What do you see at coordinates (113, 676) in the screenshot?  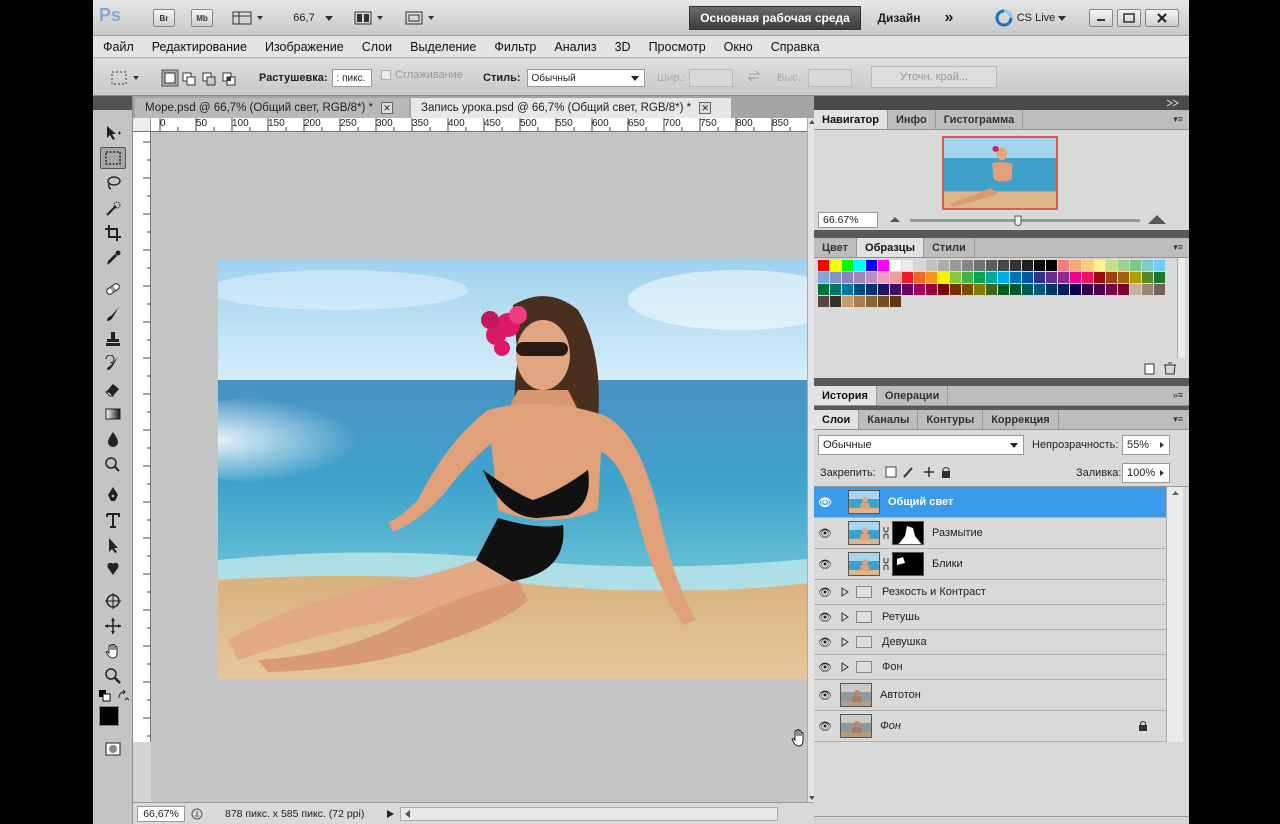 I see `zoom-tool` at bounding box center [113, 676].